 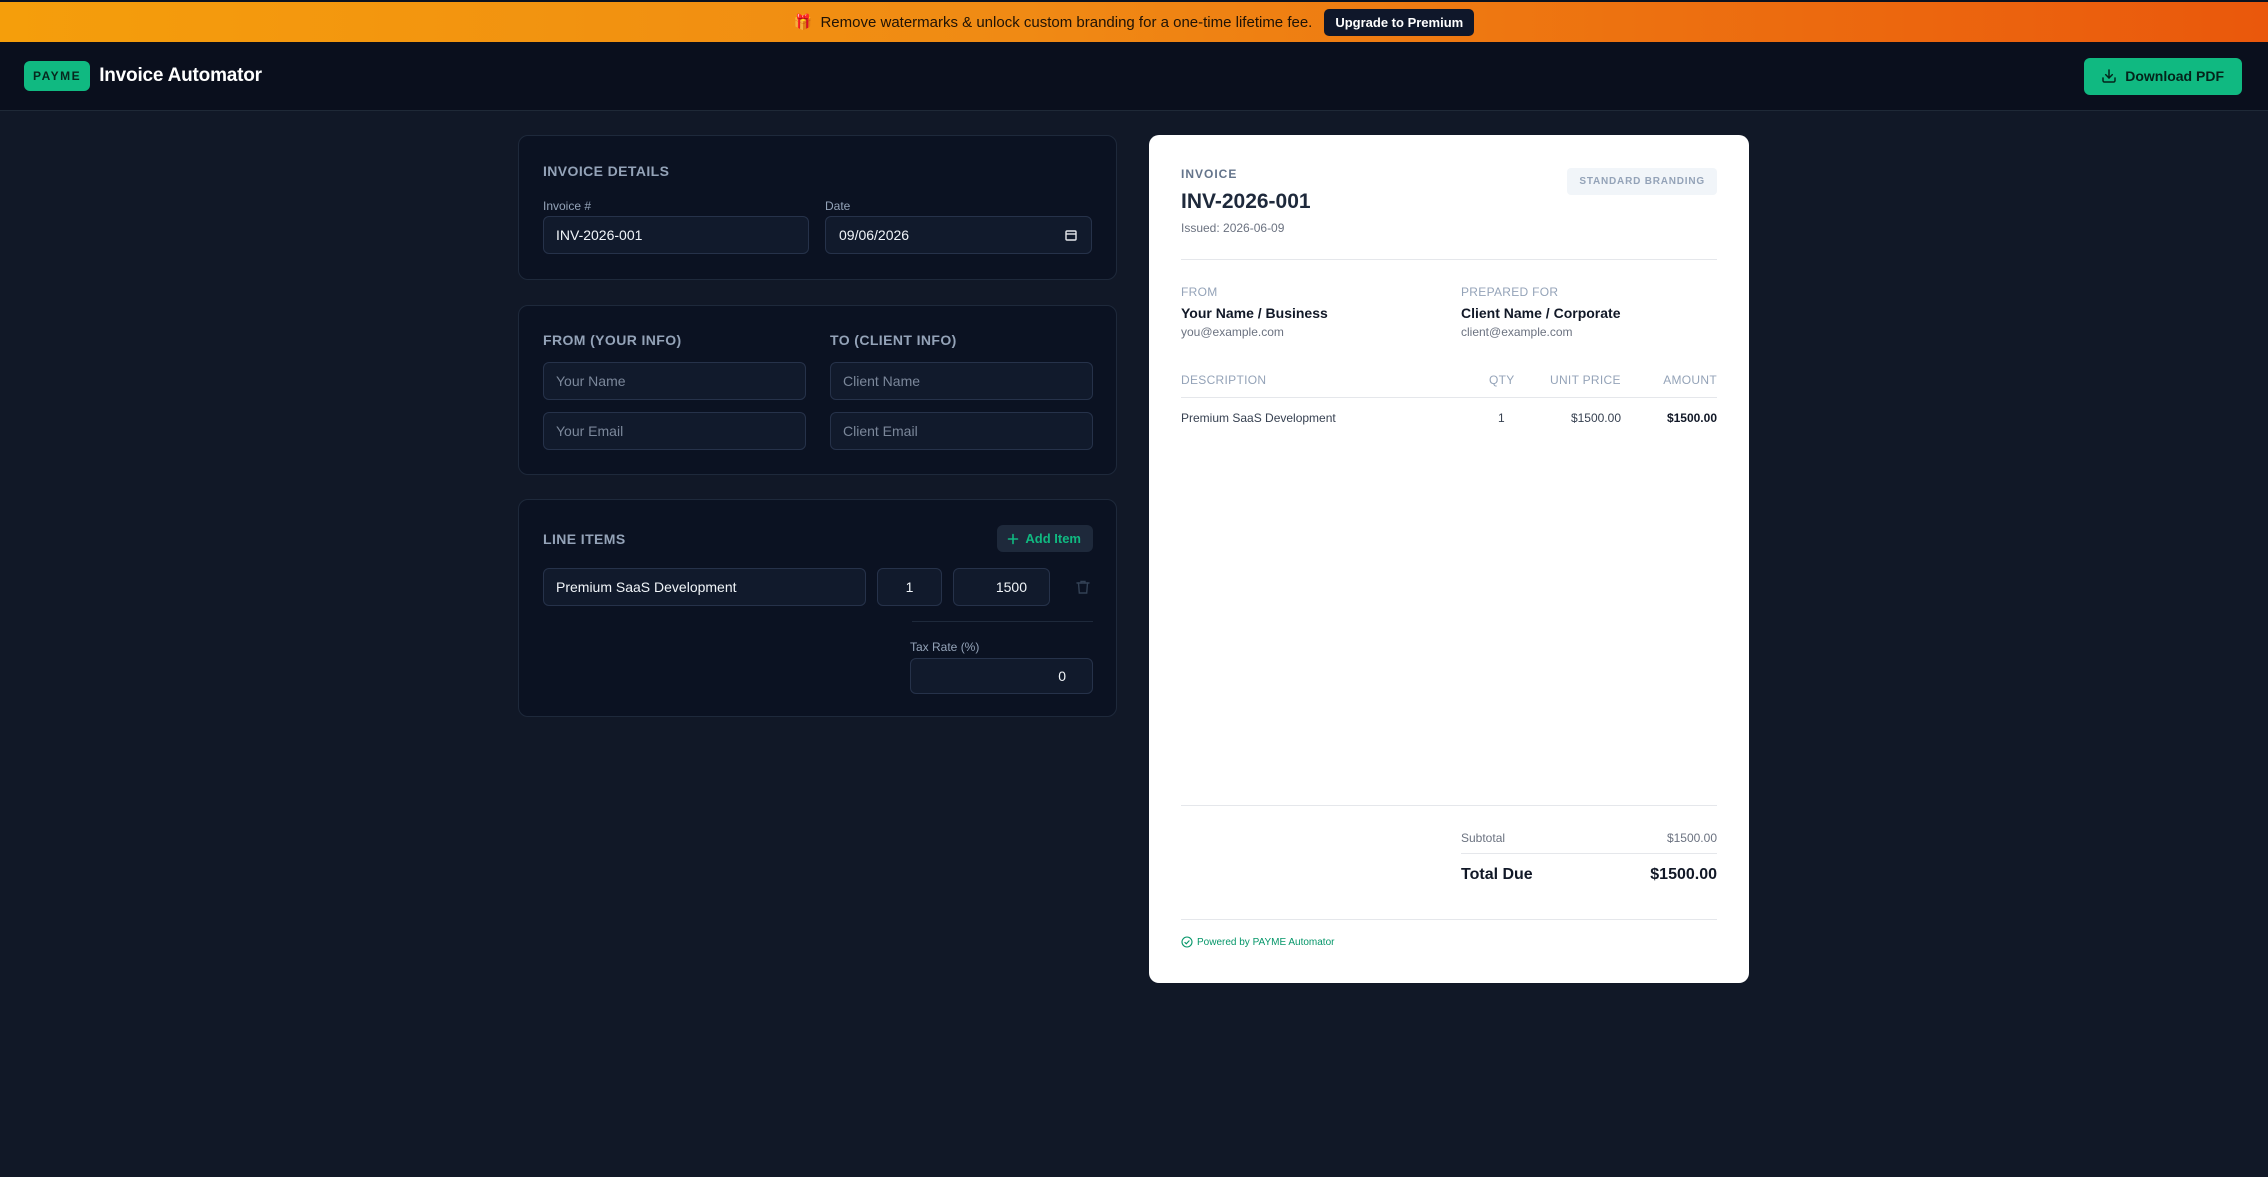 I want to click on invoice-details-title: Invoice Details, so click(x=606, y=171).